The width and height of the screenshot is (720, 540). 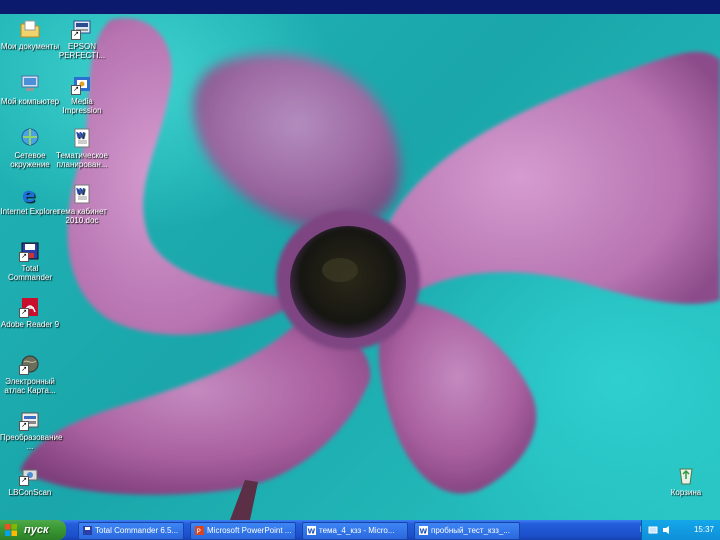 I want to click on desktop-icon-label: Сетевое окружение, so click(x=30, y=160).